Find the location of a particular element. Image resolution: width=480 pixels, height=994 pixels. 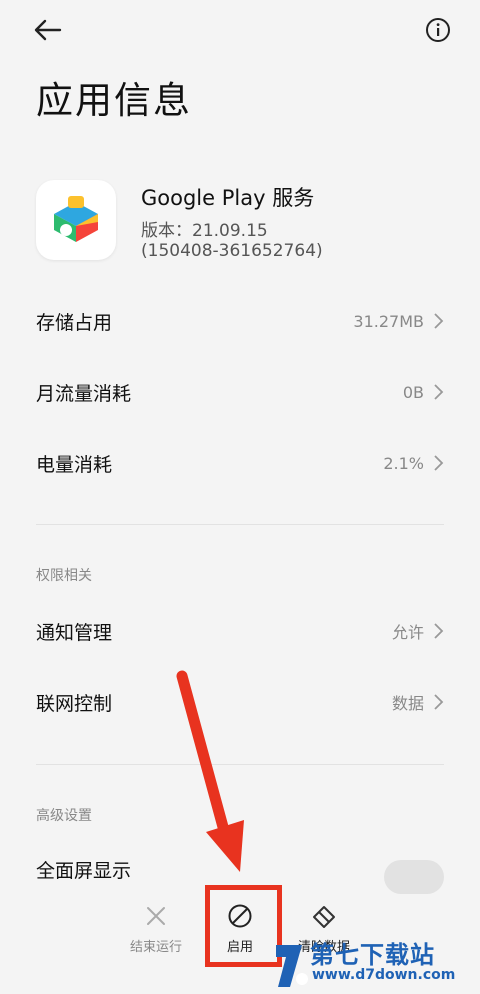

row-label: 存储占用 is located at coordinates (74, 322).